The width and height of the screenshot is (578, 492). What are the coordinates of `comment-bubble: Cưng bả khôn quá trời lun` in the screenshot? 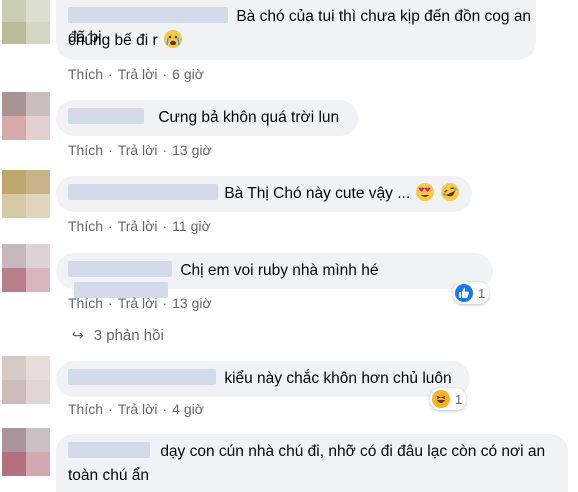 It's located at (207, 118).